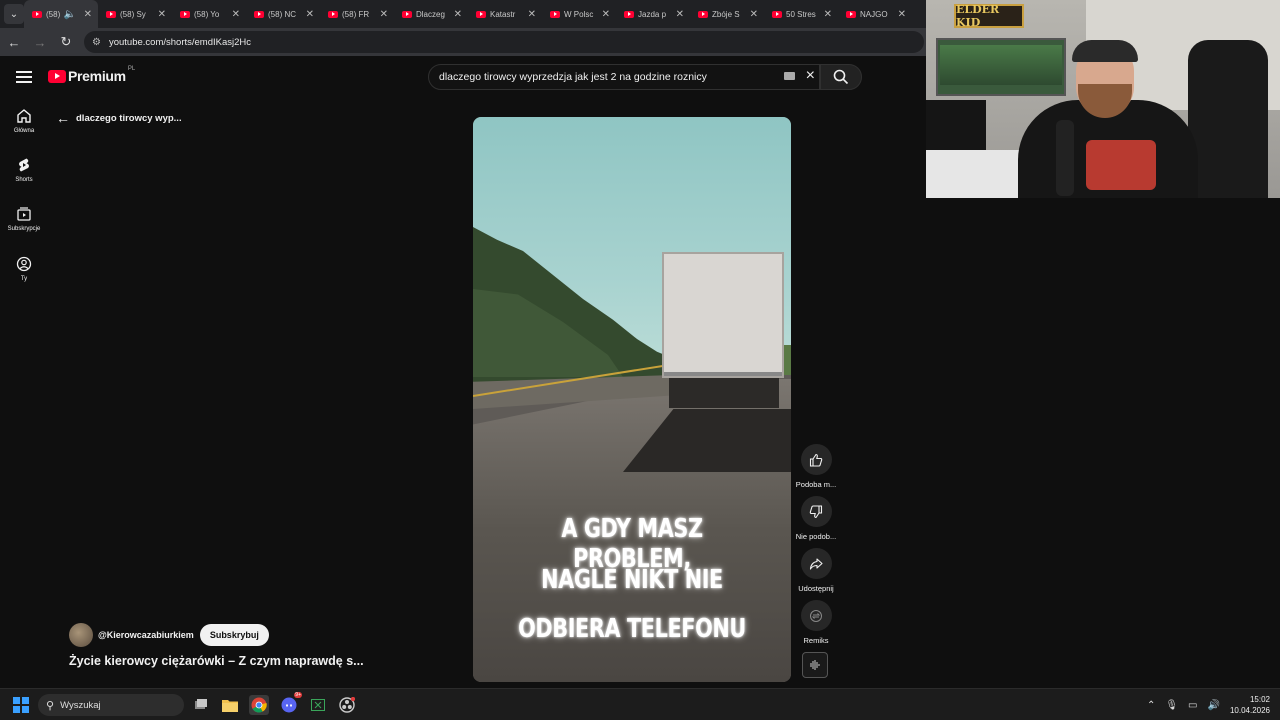  I want to click on browser-tab: Jazda p ✕, so click(653, 14).